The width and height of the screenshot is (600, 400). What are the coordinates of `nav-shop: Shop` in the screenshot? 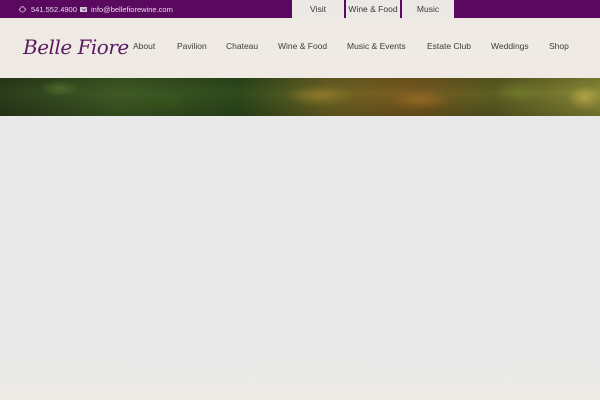 It's located at (559, 46).